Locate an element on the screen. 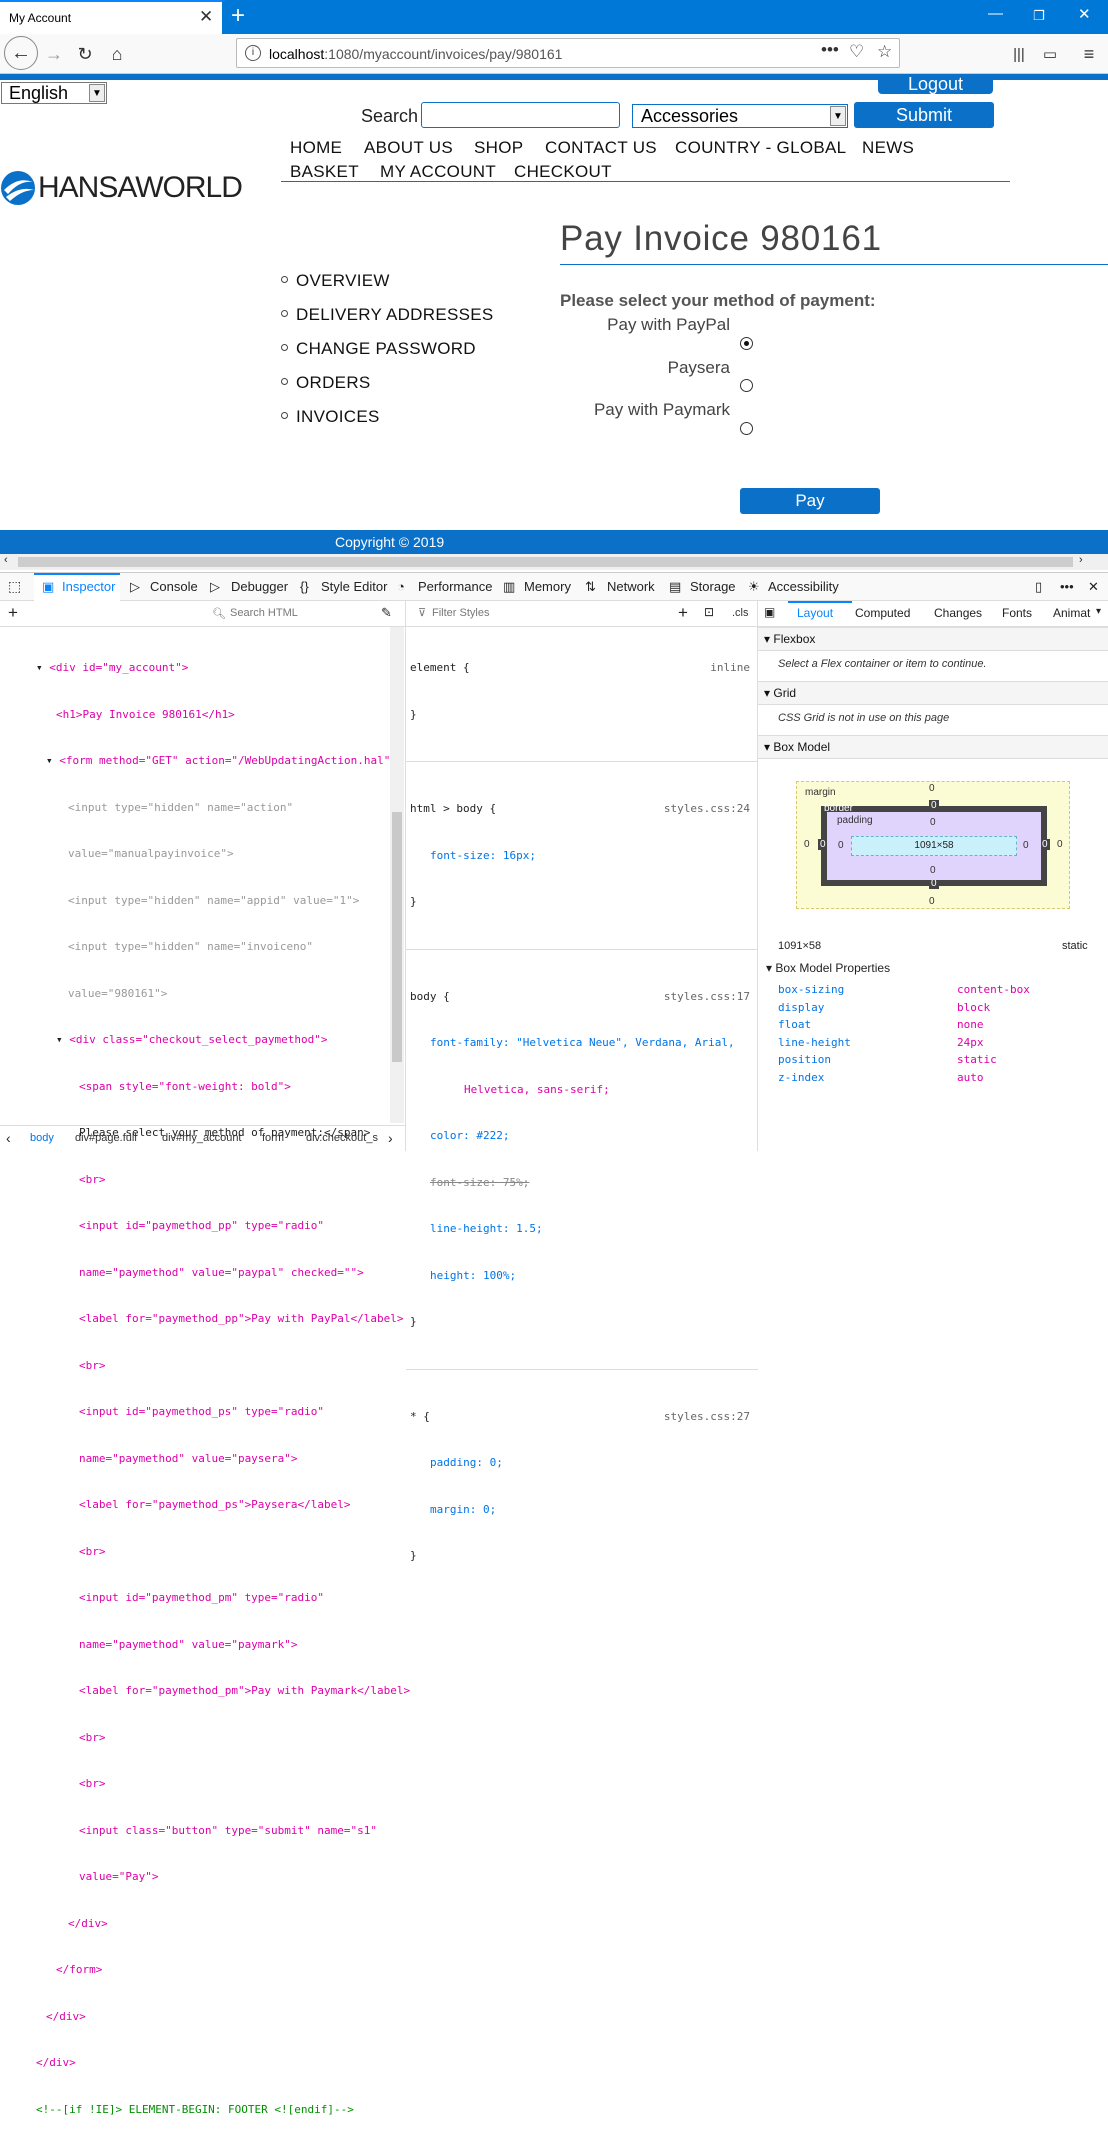 This screenshot has width=1108, height=2148. element-picker-icon: ⬚ is located at coordinates (14, 586).